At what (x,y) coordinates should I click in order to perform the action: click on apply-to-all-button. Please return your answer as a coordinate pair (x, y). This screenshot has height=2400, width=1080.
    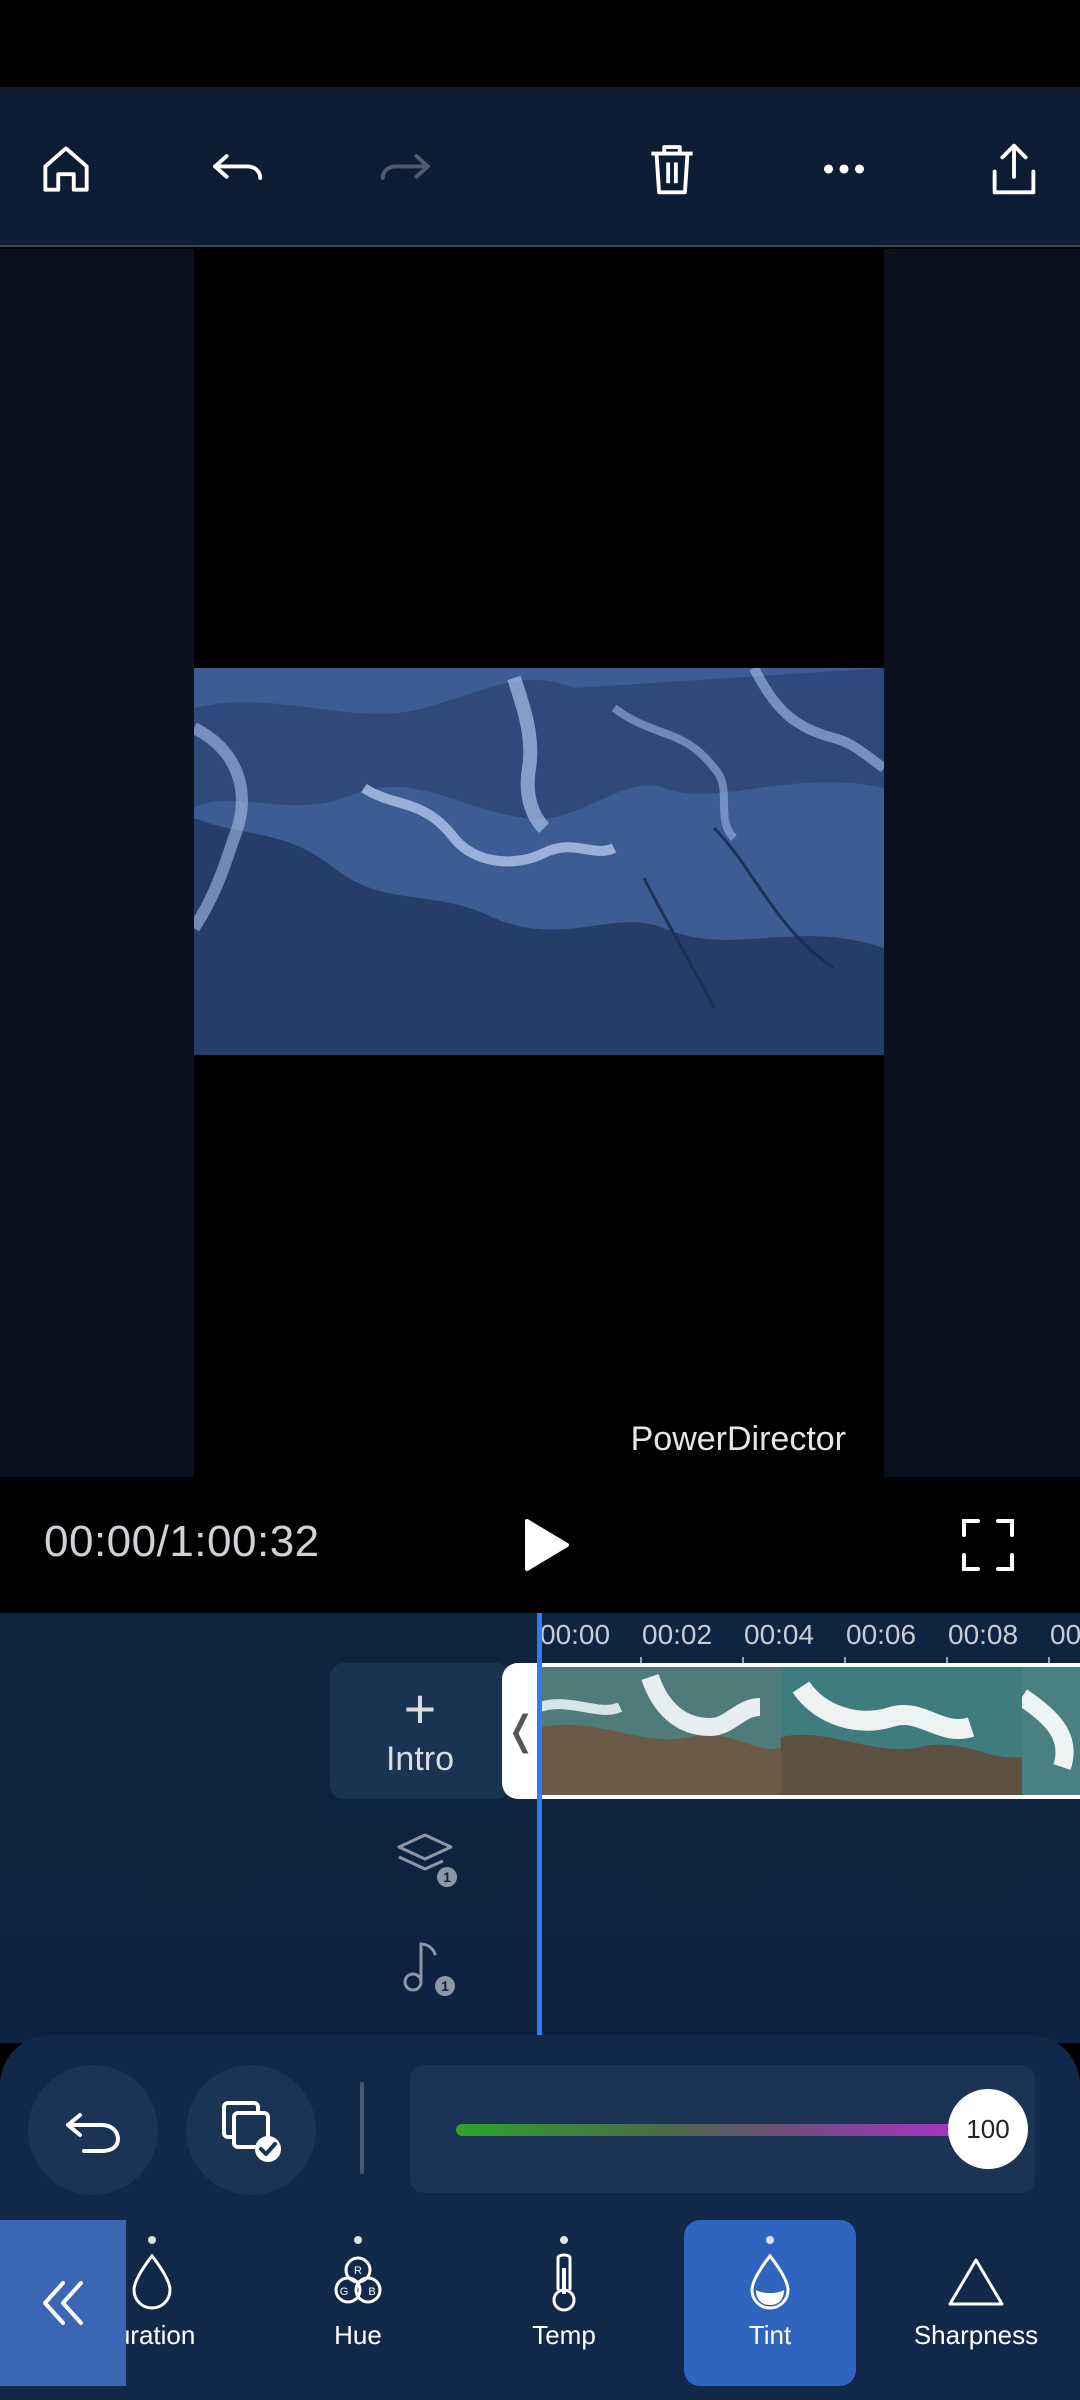
    Looking at the image, I should click on (251, 2130).